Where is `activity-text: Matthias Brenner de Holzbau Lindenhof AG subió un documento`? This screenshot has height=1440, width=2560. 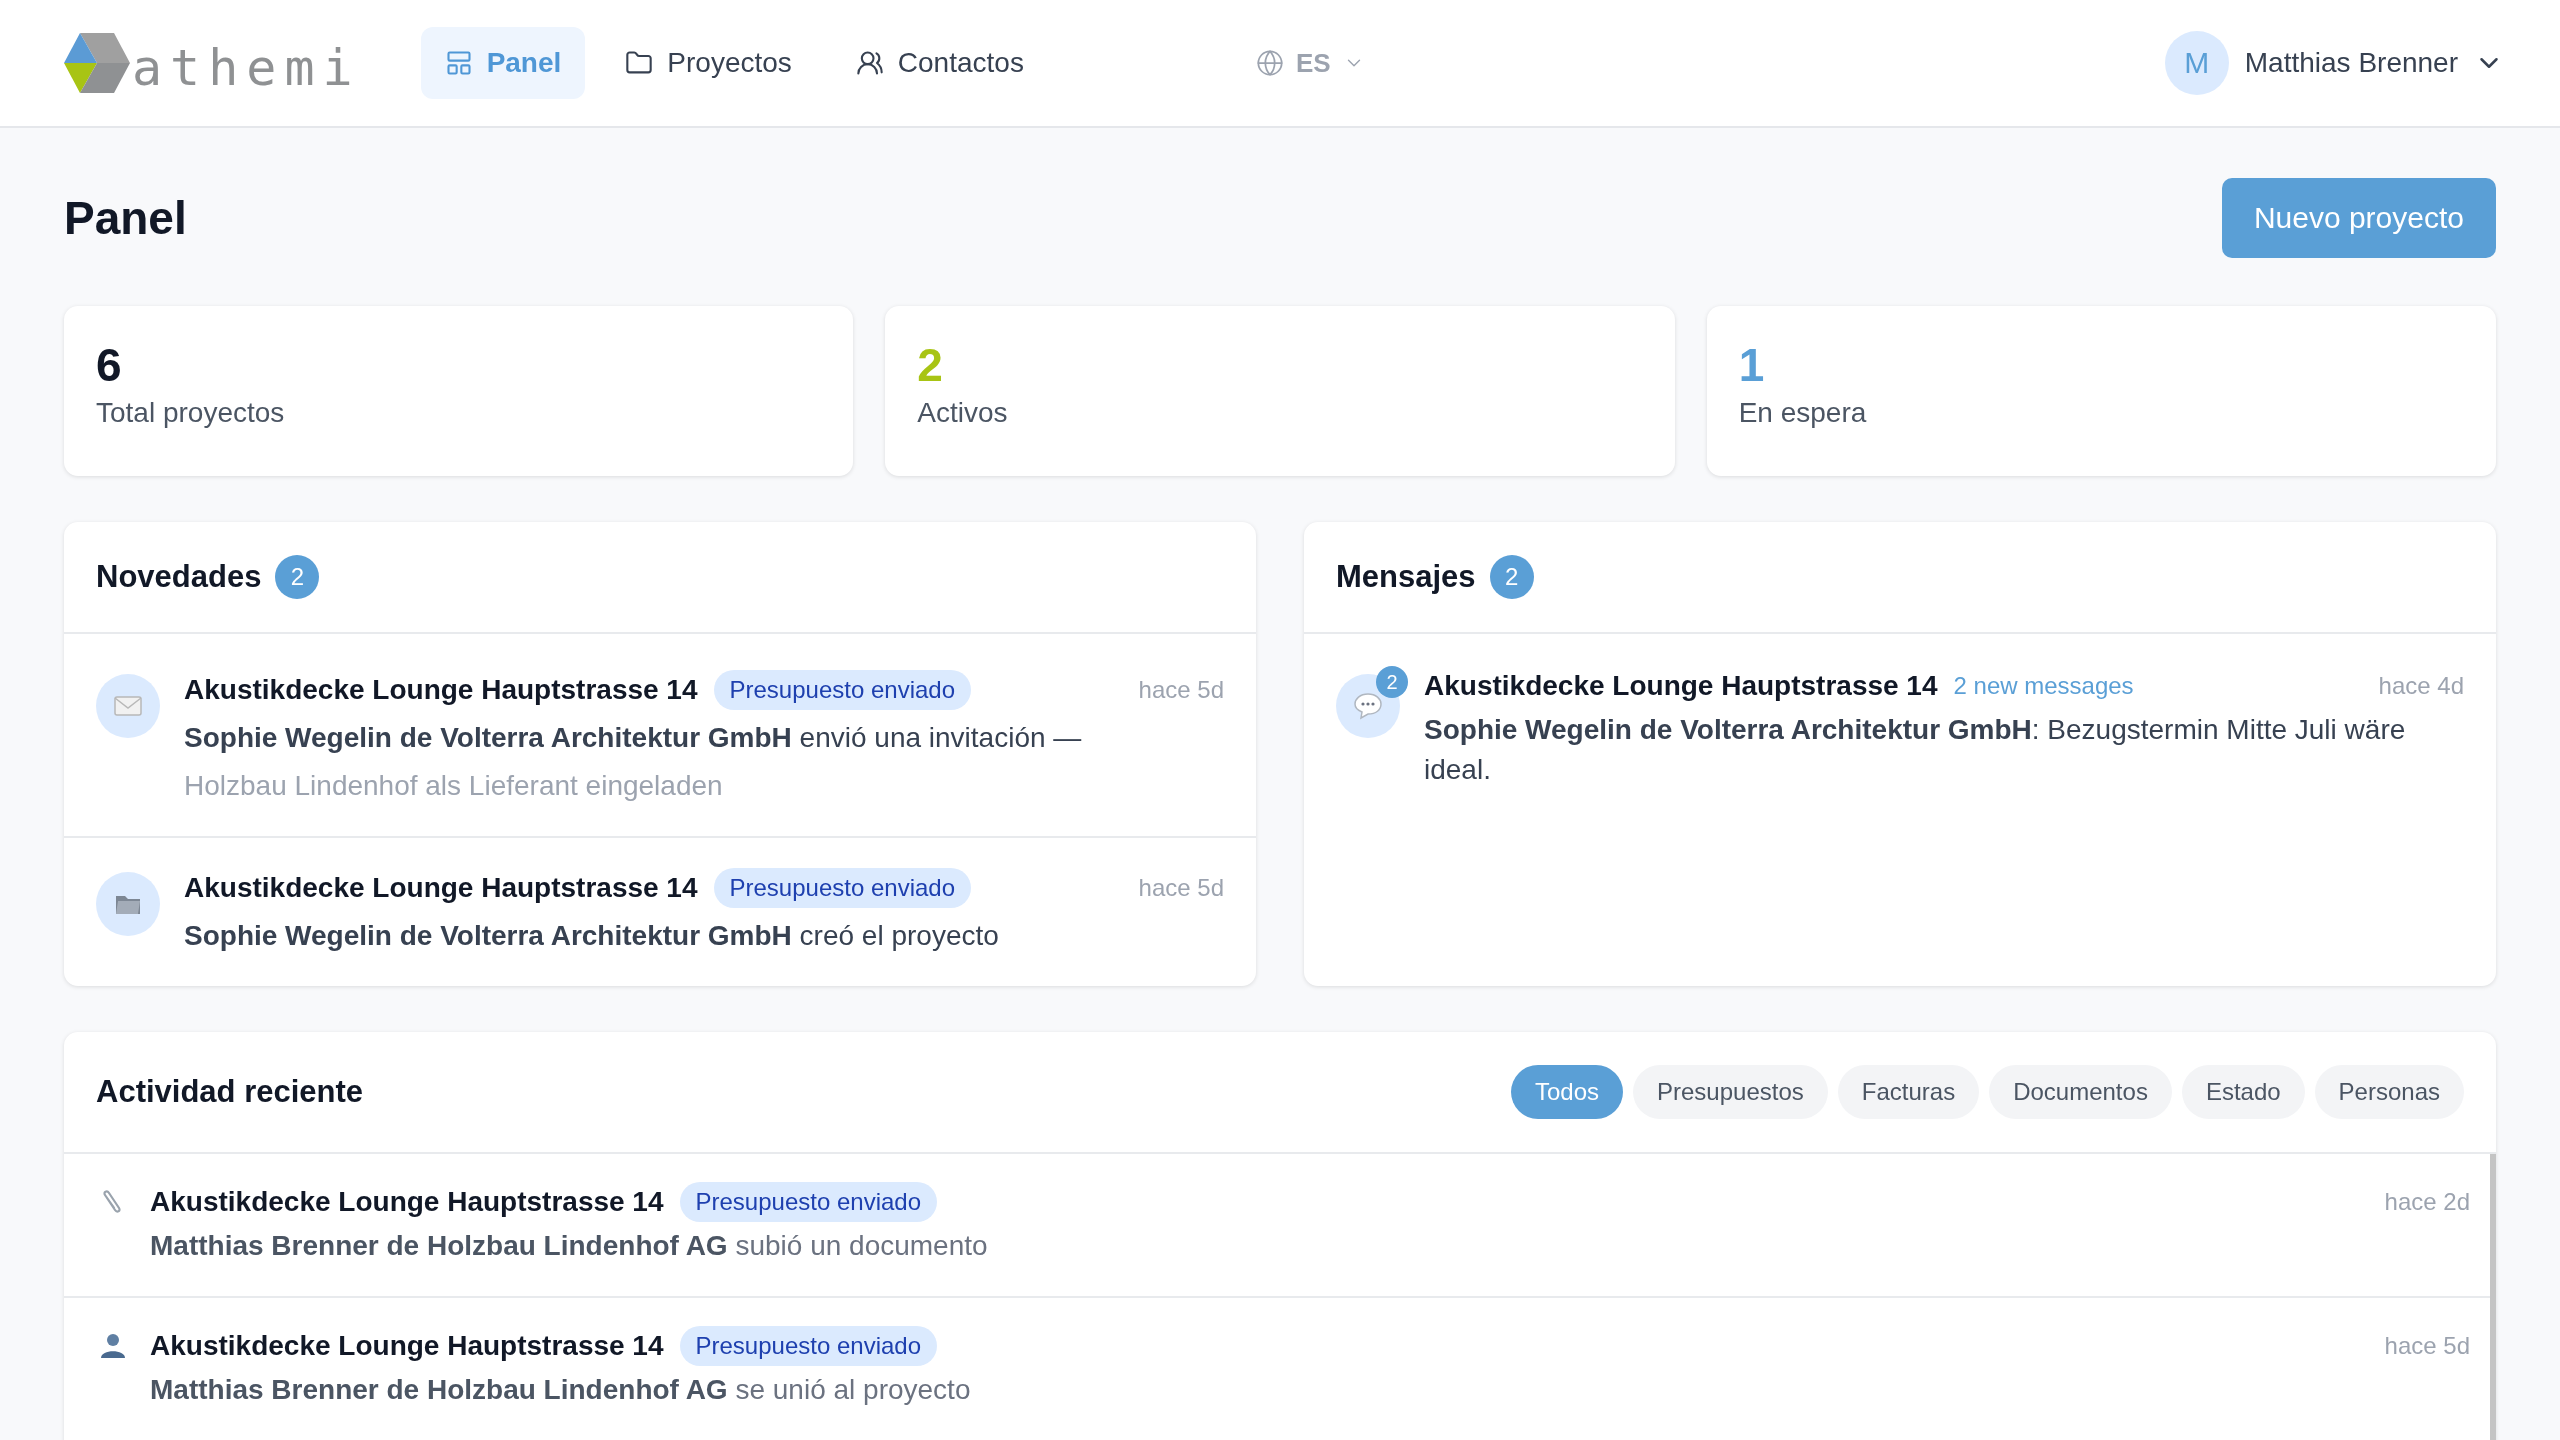 activity-text: Matthias Brenner de Holzbau Lindenhof AG subió un documento is located at coordinates (569, 1246).